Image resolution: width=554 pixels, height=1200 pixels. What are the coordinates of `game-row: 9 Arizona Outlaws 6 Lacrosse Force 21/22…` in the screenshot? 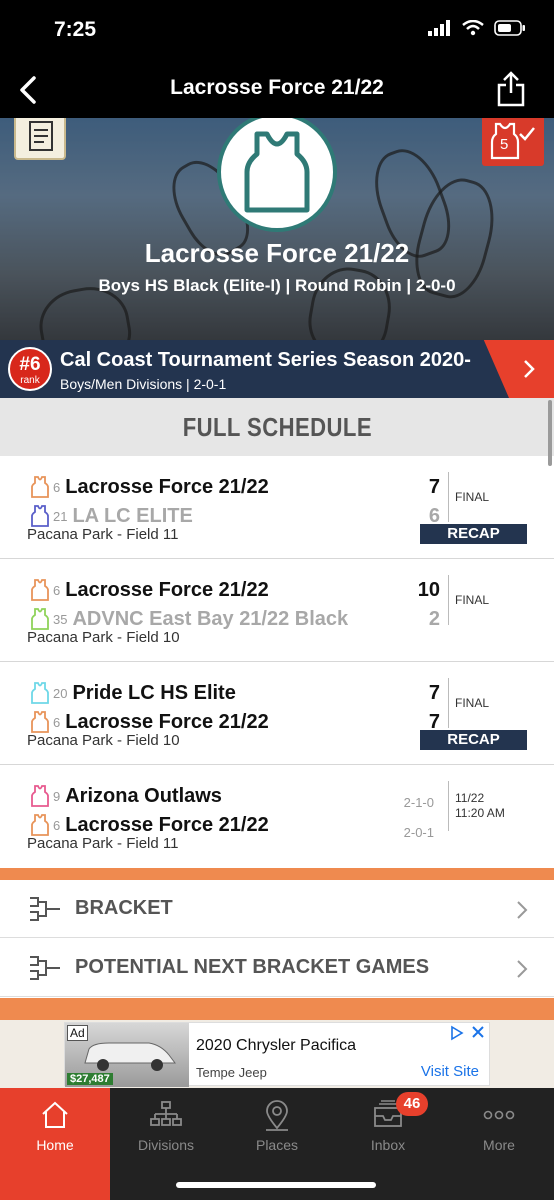 It's located at (277, 816).